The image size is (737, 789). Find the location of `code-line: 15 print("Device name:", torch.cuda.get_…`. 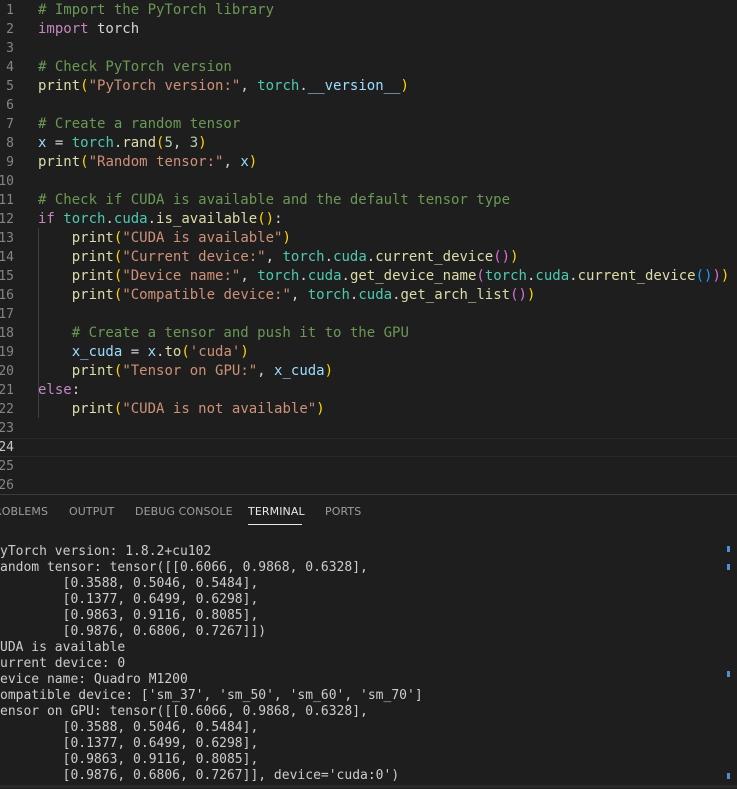

code-line: 15 print("Device name:", torch.cuda.get_… is located at coordinates (368, 276).